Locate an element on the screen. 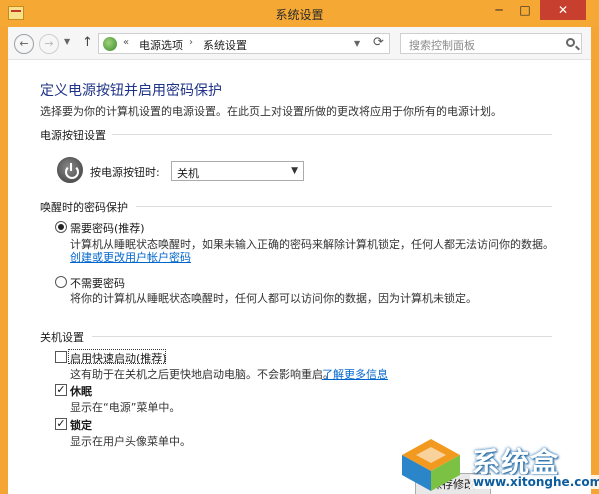  fast-startup-checkbox is located at coordinates (61, 357).